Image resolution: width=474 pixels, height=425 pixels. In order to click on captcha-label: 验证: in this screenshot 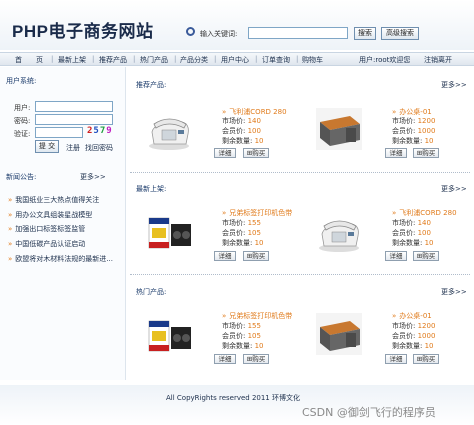, I will do `click(22, 134)`.